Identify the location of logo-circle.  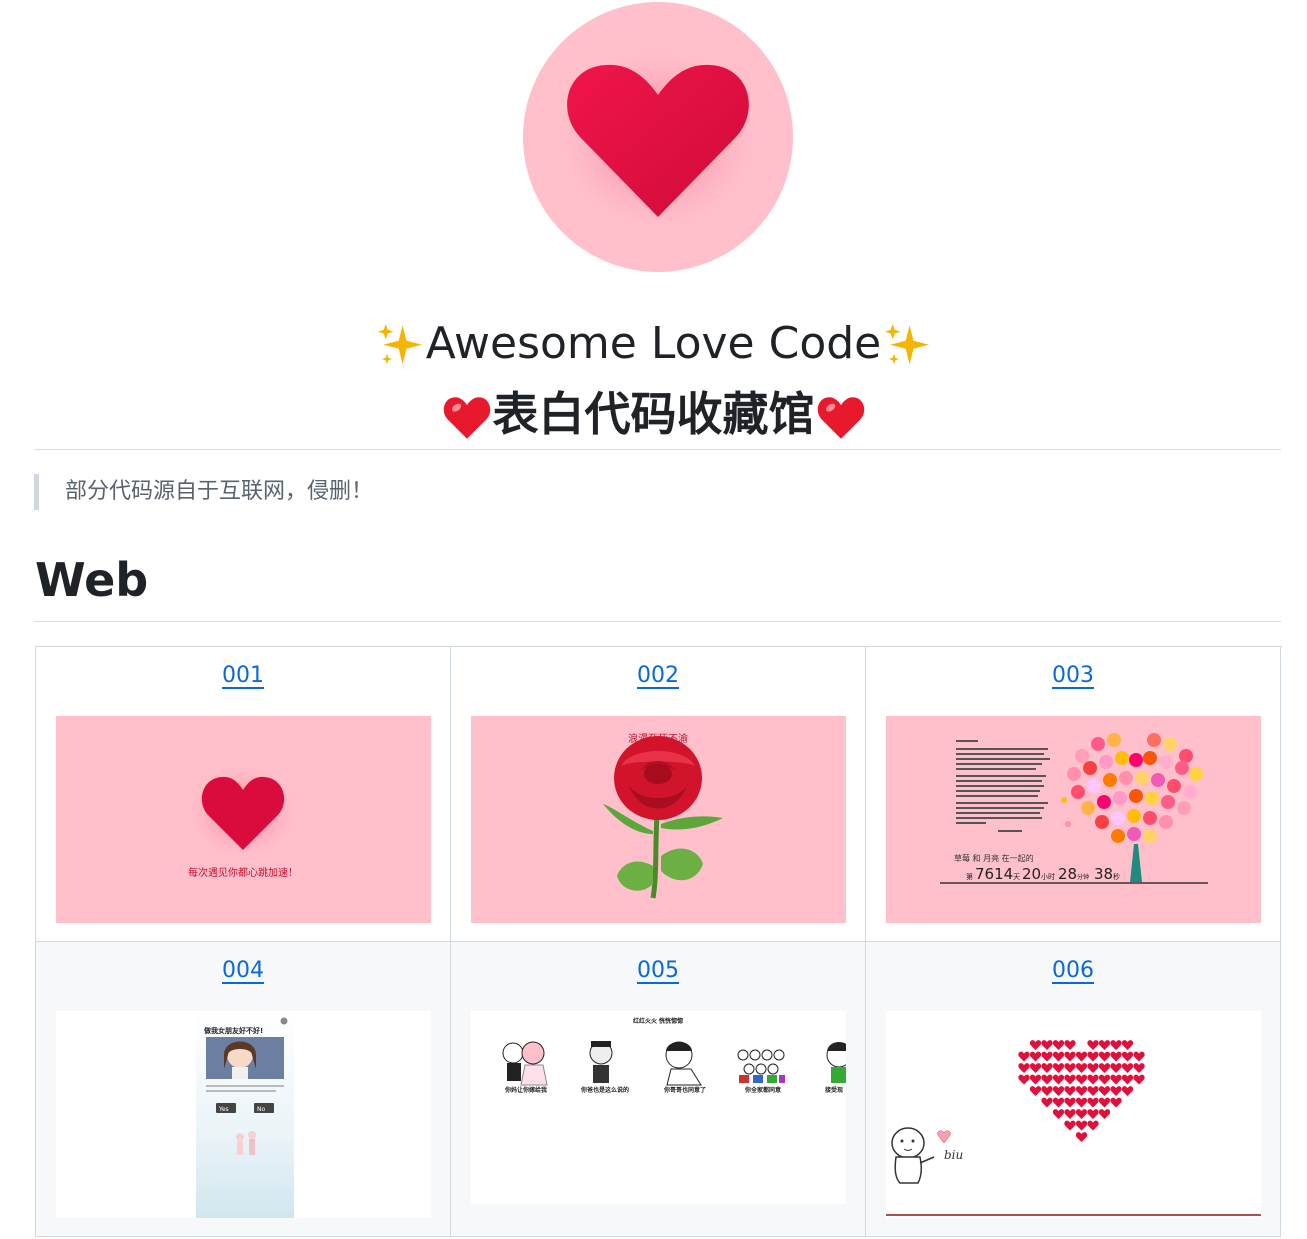
(658, 137).